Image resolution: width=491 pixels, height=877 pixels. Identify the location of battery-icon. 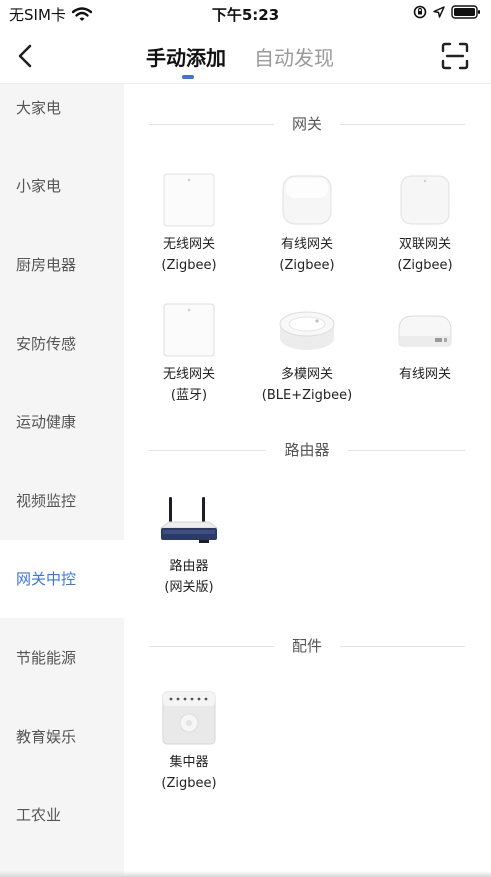
(465, 12).